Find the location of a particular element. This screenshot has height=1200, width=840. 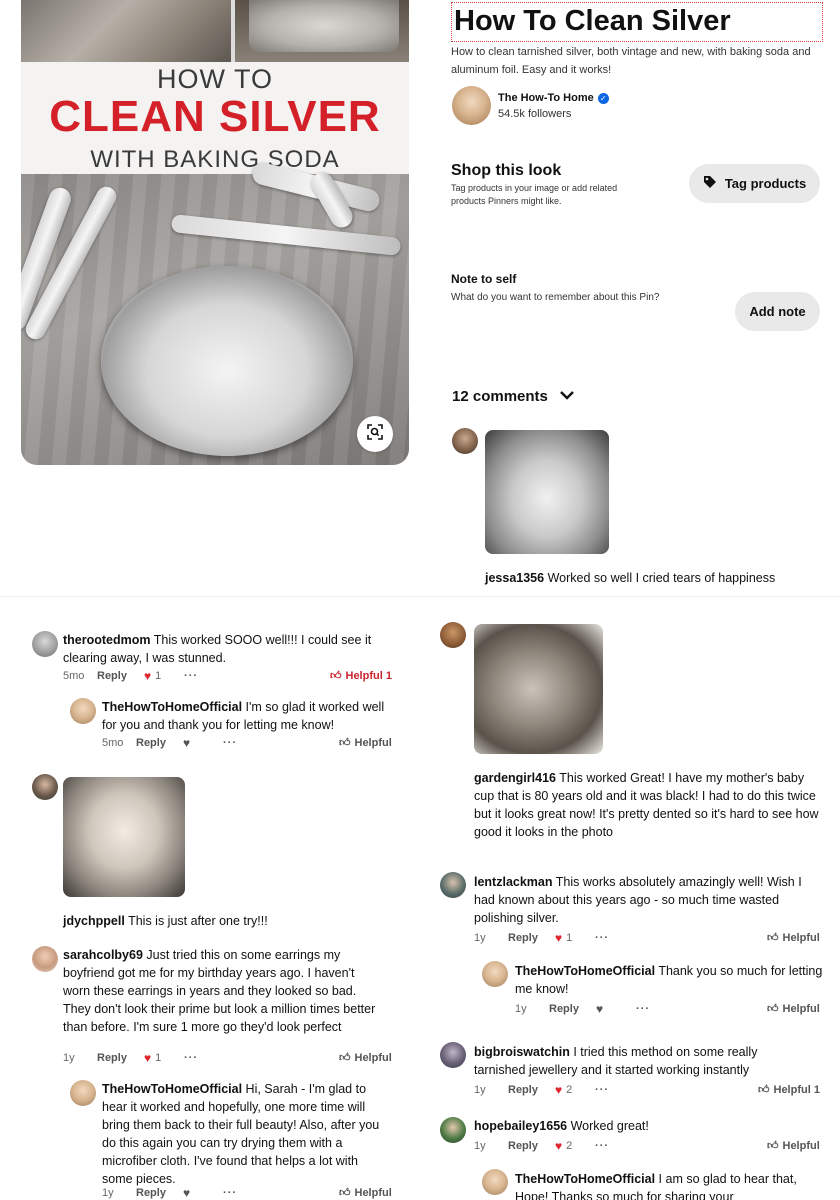

creator-name-row: The How-To Home ✓ is located at coordinates (553, 98).